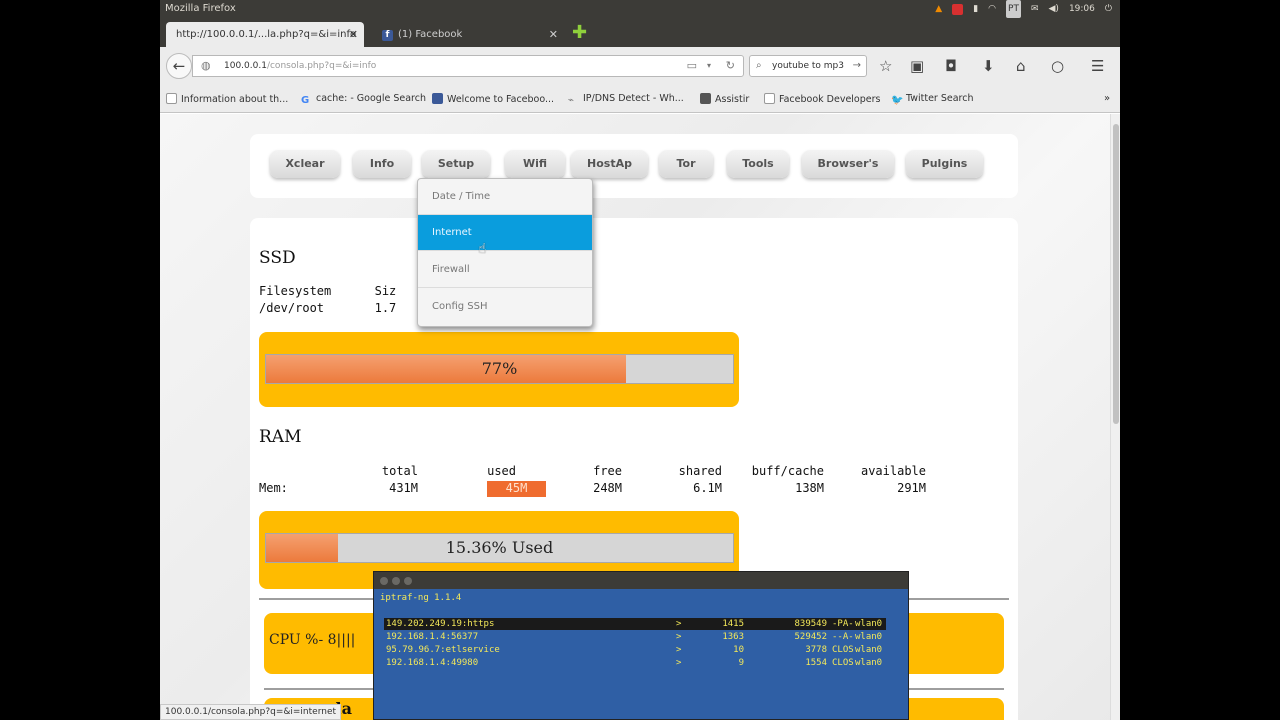 The width and height of the screenshot is (1280, 720). I want to click on menu-button-wifi: Wifi, so click(535, 164).